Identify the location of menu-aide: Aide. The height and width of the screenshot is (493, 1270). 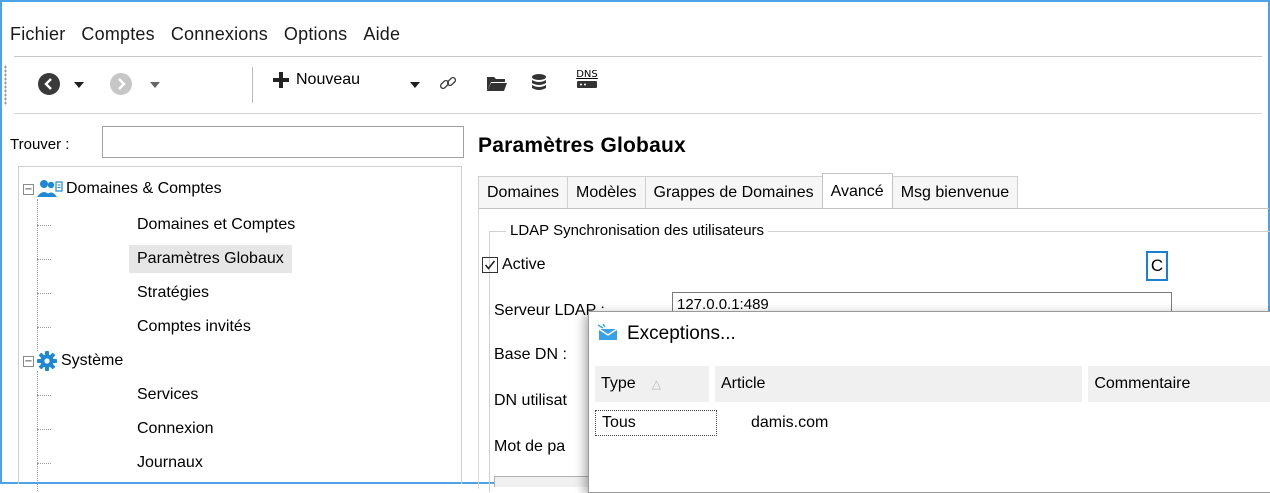
(381, 34).